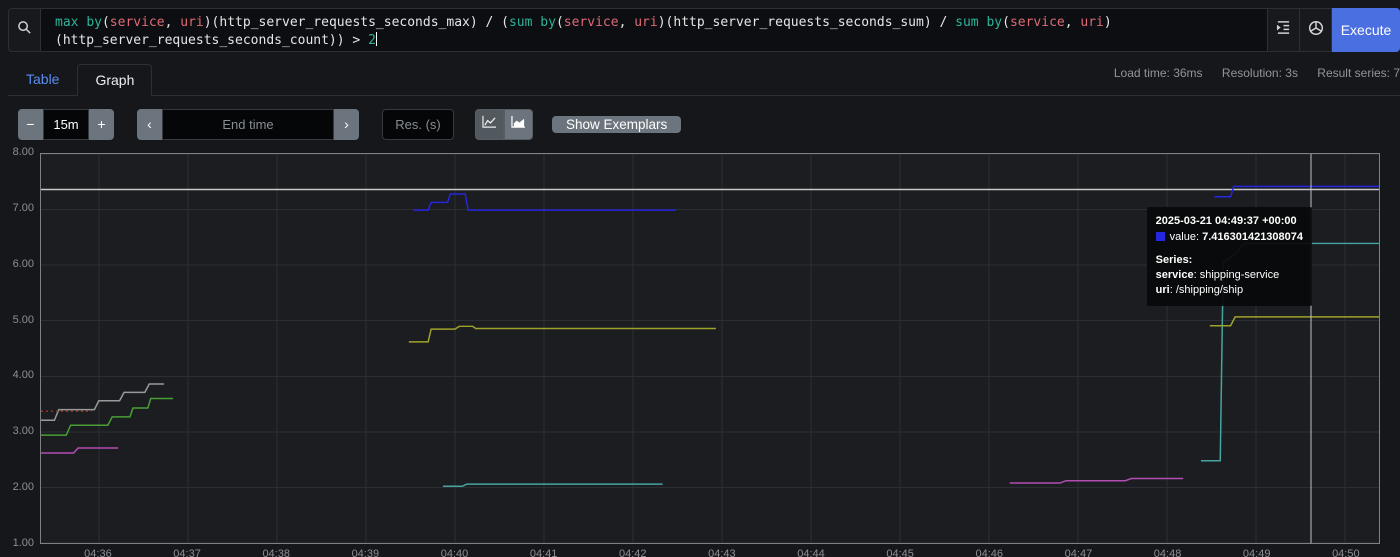 Image resolution: width=1400 pixels, height=557 pixels. I want to click on resolution-stat: Resolution: 3s, so click(1259, 73).